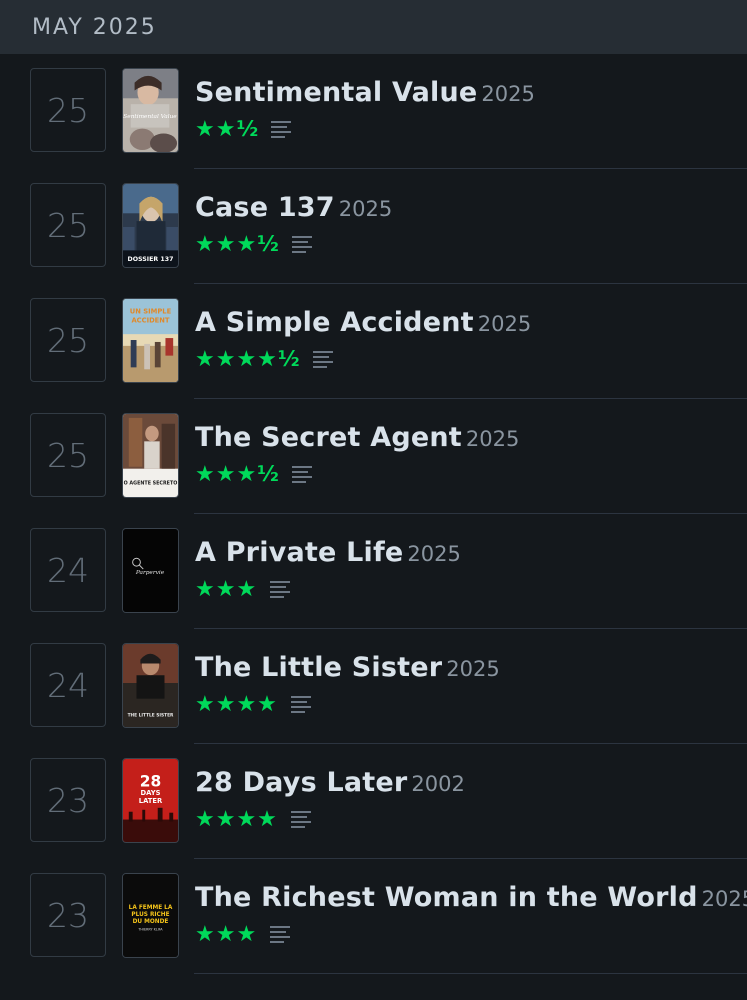  I want to click on poster-title-text: DAYS, so click(151, 793).